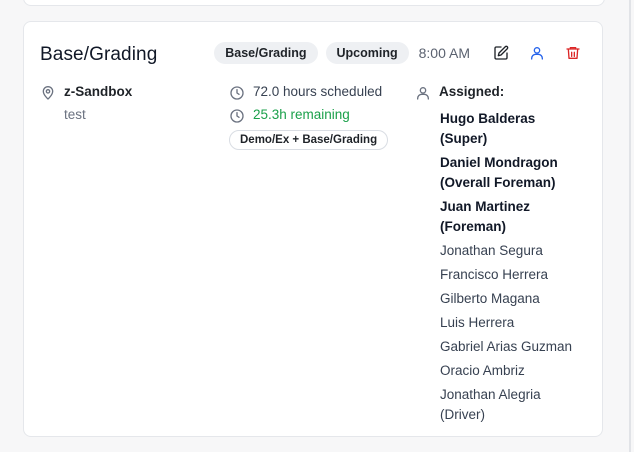  Describe the element at coordinates (98, 91) in the screenshot. I see `location-name: z-Sandbox` at that location.